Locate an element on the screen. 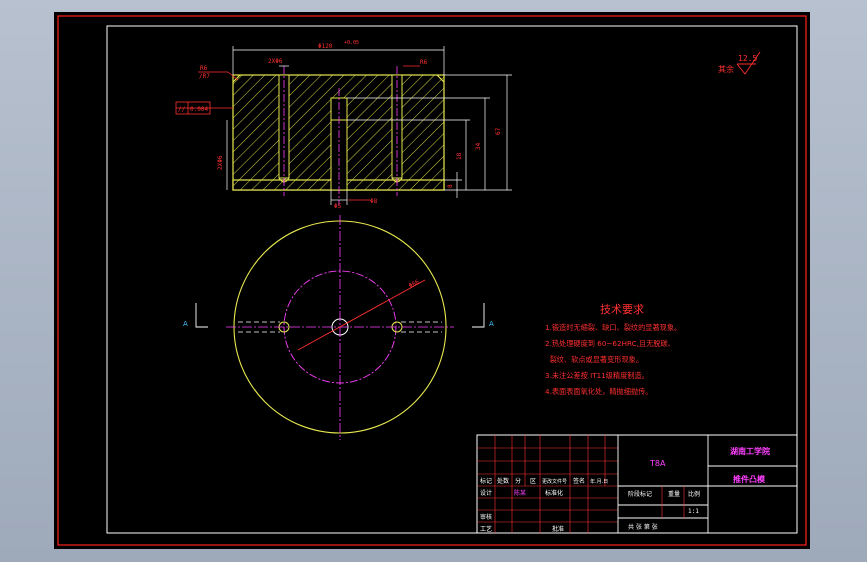 This screenshot has height=562, width=867. tech-item: 裂纹、软点或显著变形现象。 is located at coordinates (594, 359).